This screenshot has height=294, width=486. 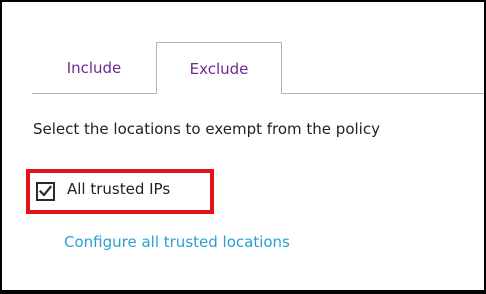 I want to click on tab-include: Include, so click(x=94, y=67).